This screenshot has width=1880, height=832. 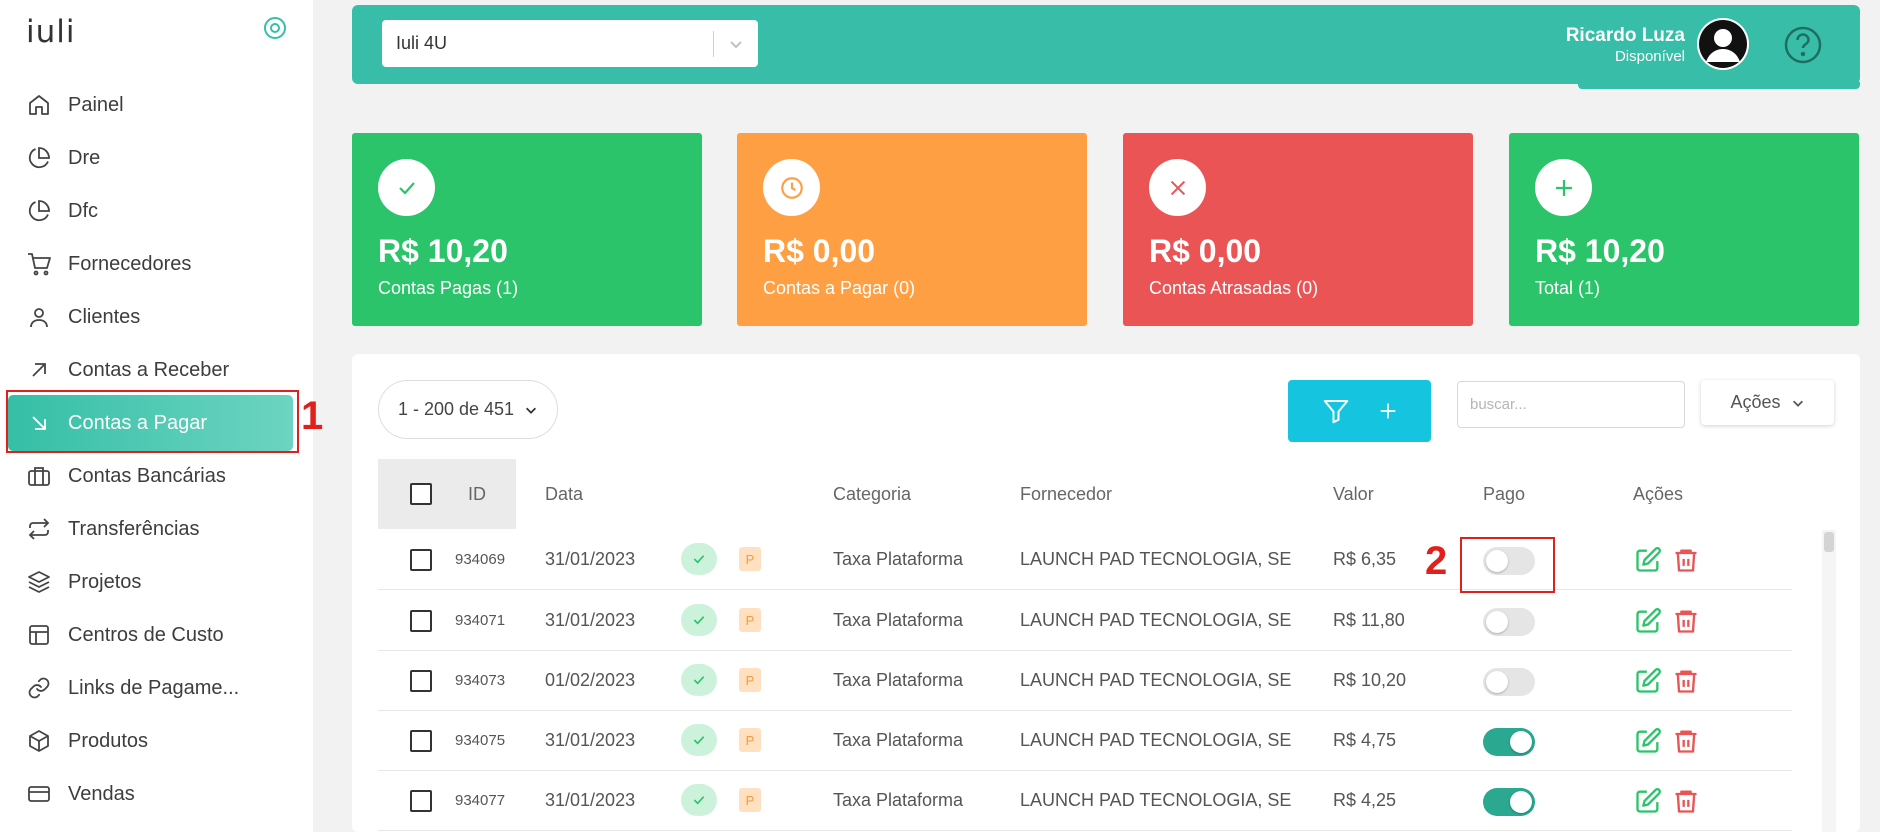 What do you see at coordinates (480, 680) in the screenshot?
I see `row-id: 934073` at bounding box center [480, 680].